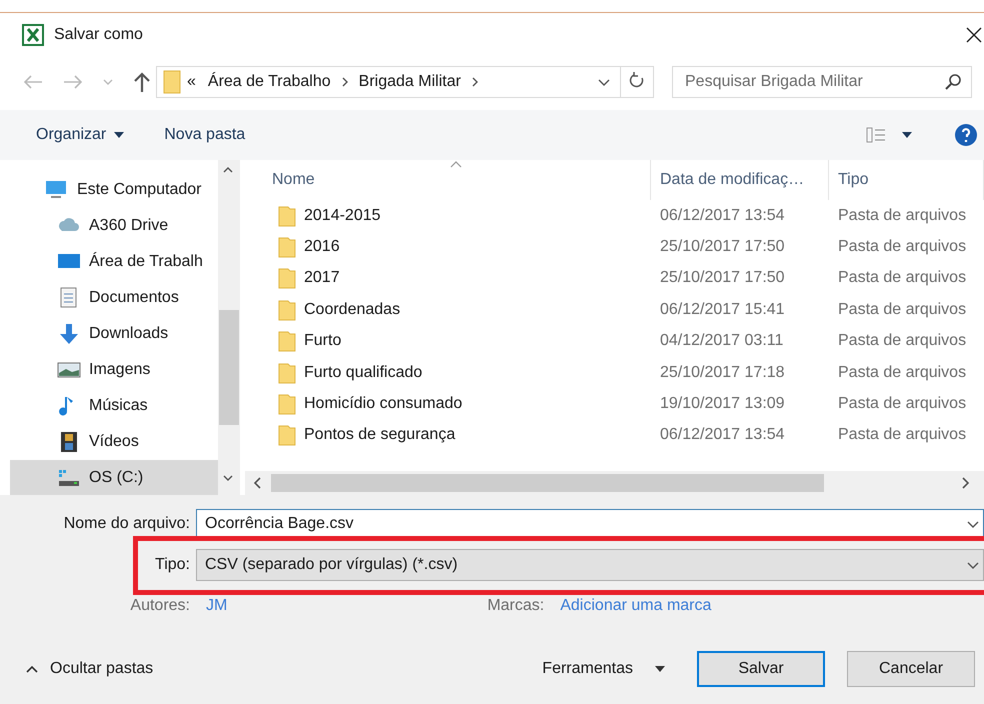 The height and width of the screenshot is (704, 984). I want to click on sidebar-item-label: Músicas, so click(118, 406).